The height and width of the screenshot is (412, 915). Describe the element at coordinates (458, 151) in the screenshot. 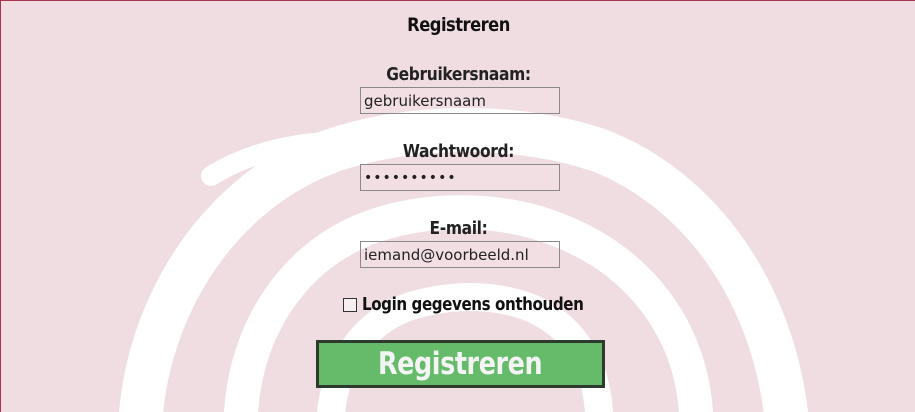

I see `password-label: Wachtwoord:` at that location.